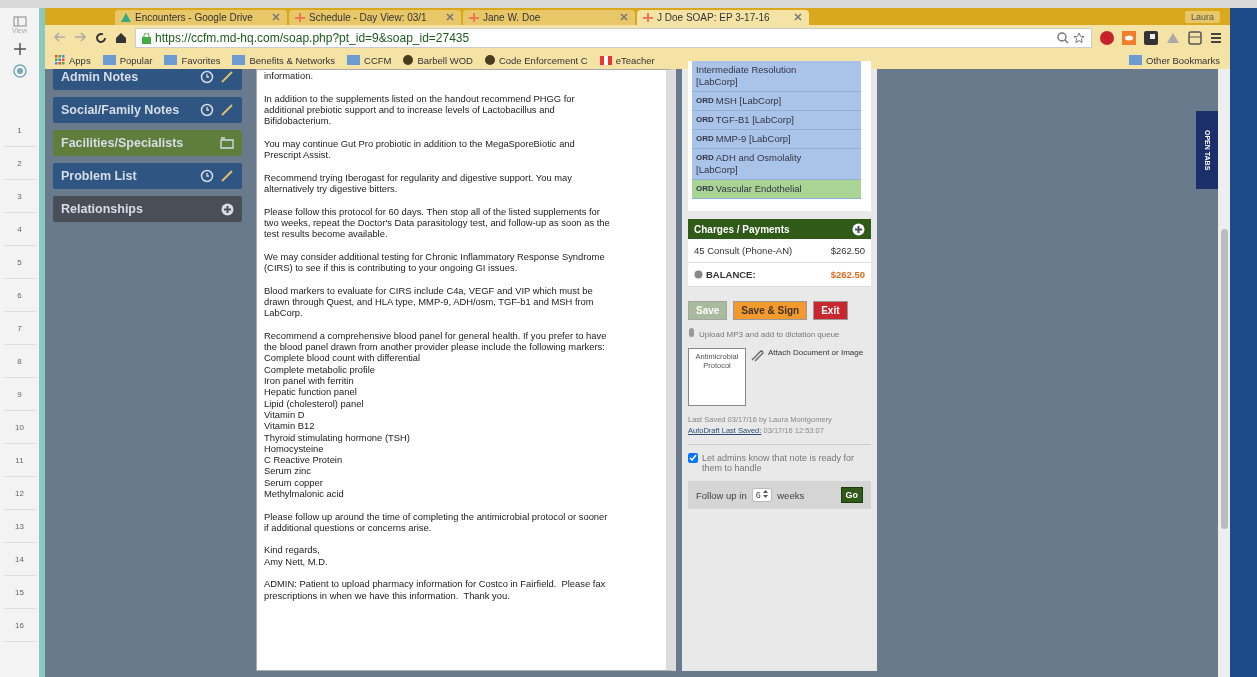  What do you see at coordinates (19, 460) in the screenshot?
I see `row-number: 11` at bounding box center [19, 460].